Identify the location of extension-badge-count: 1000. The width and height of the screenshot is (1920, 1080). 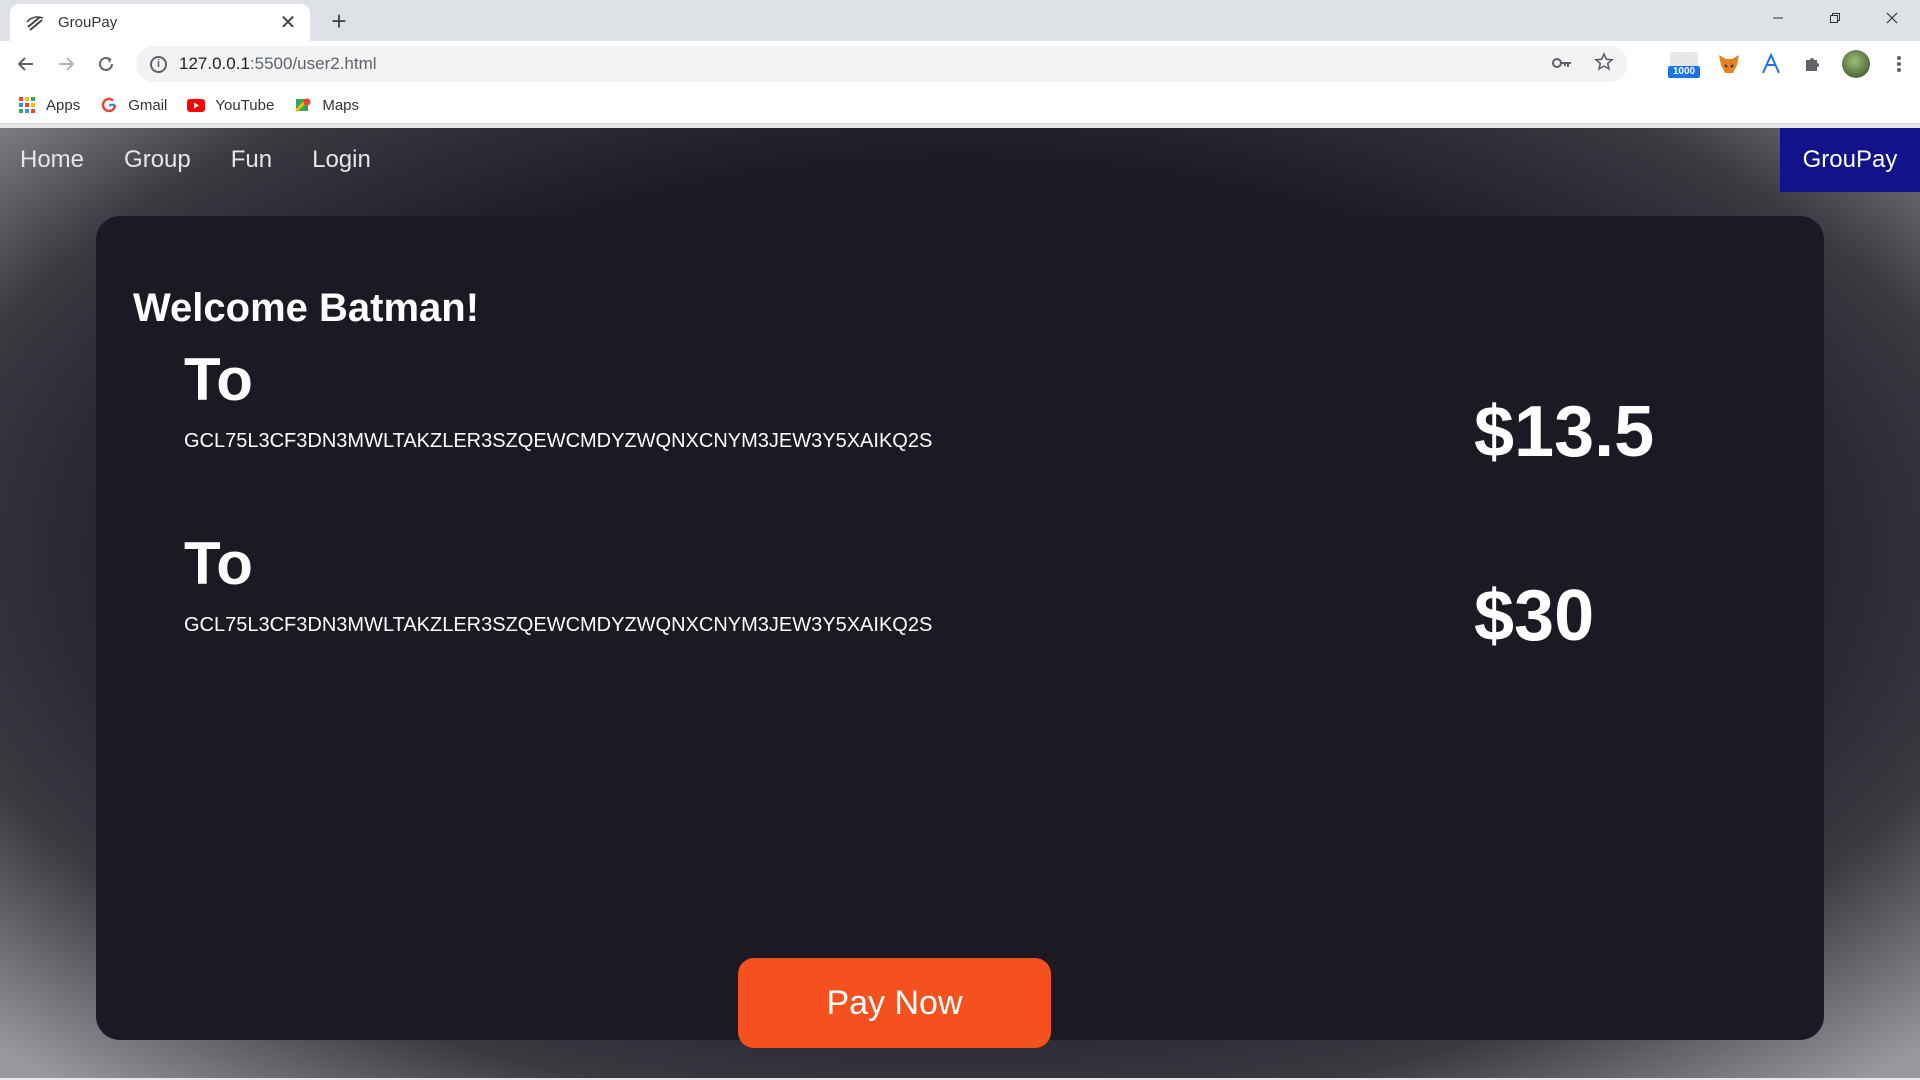
(1684, 72).